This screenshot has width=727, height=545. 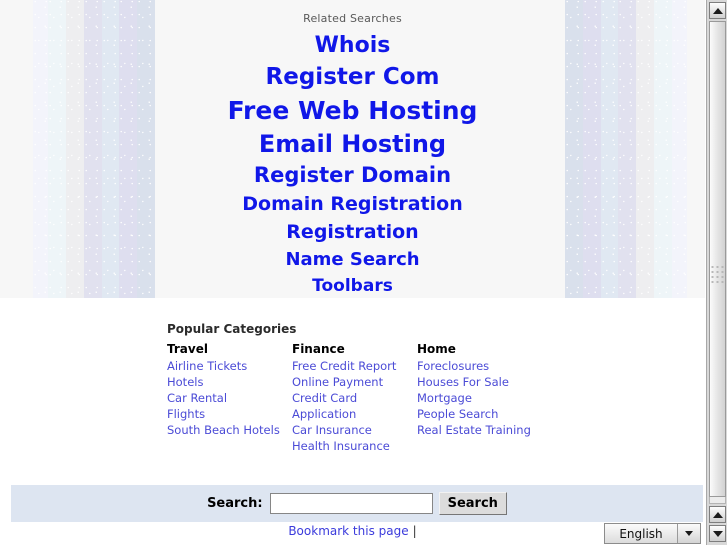 I want to click on related-search-link: Name Search, so click(x=352, y=260).